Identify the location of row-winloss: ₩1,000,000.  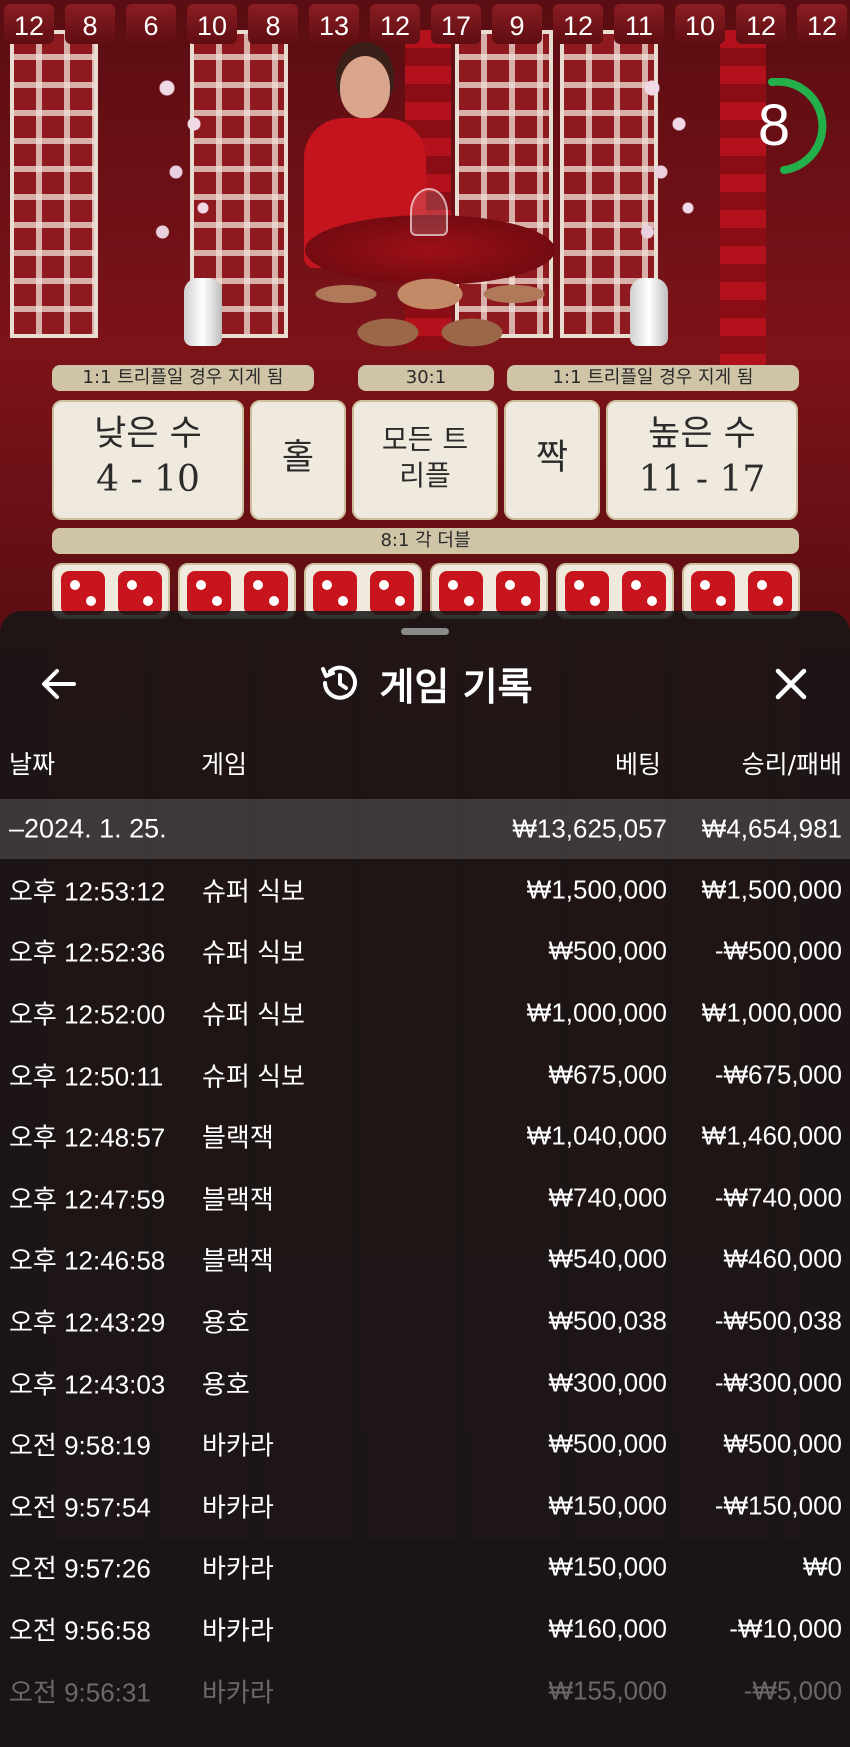
(771, 1012).